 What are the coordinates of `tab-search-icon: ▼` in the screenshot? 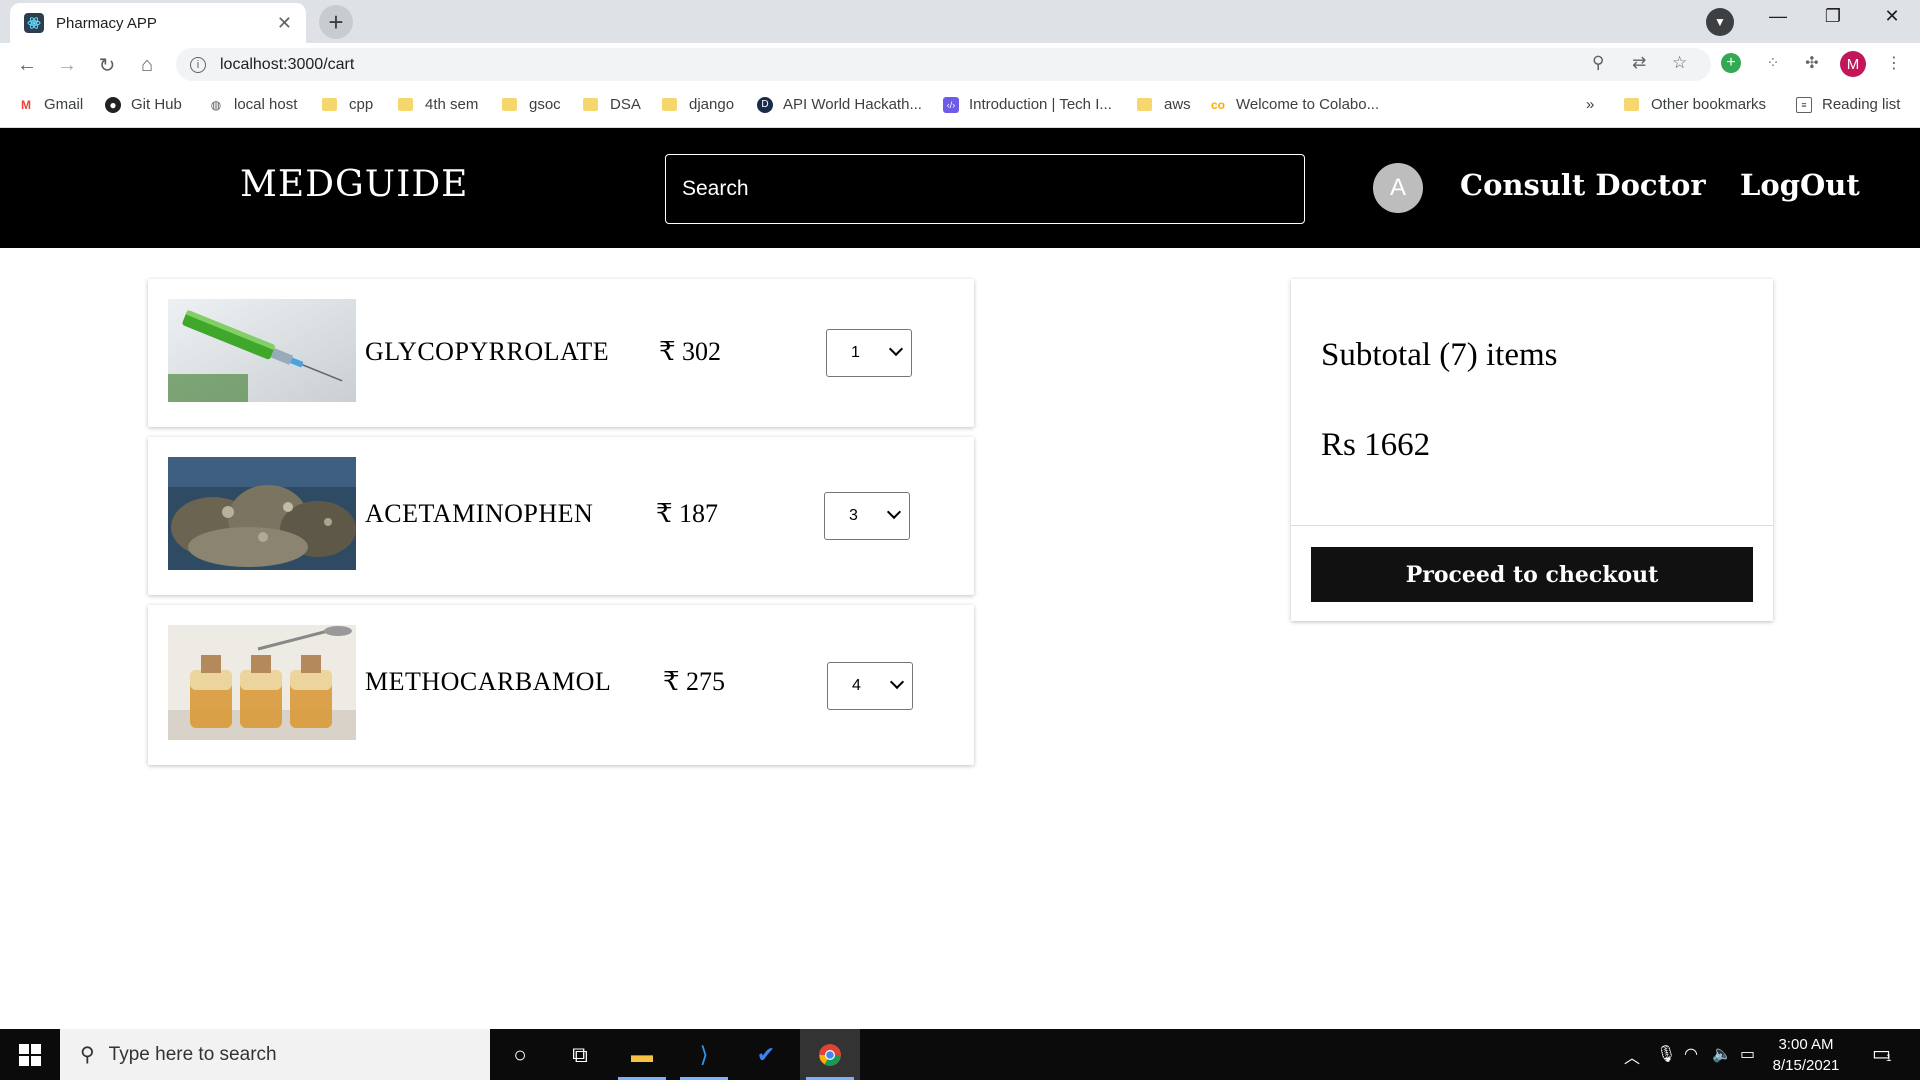 It's located at (1720, 22).